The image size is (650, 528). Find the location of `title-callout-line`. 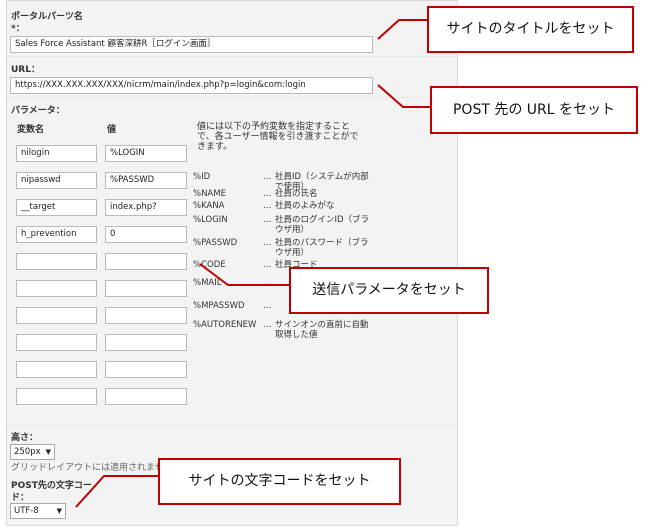

title-callout-line is located at coordinates (402, 29).